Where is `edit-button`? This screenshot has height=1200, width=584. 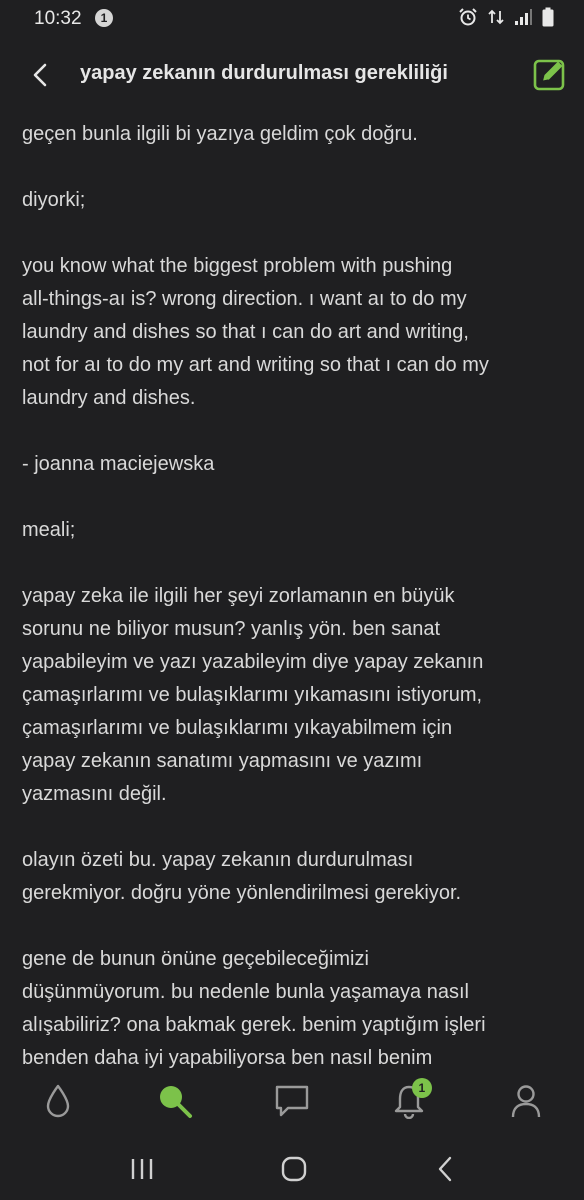
edit-button is located at coordinates (550, 74).